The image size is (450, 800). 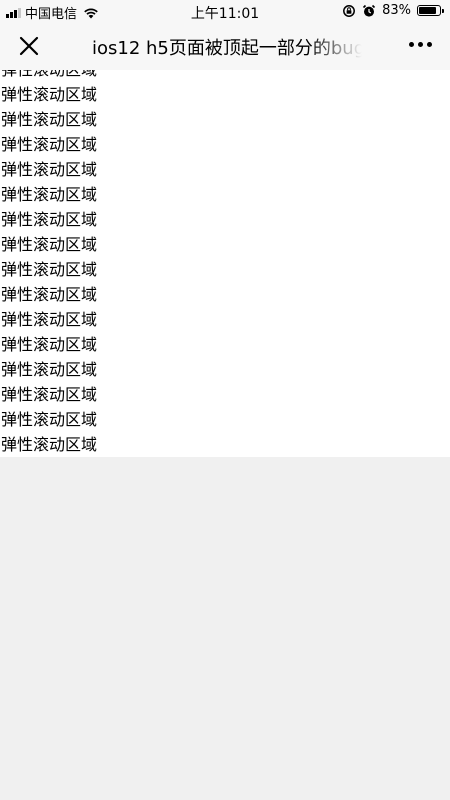 What do you see at coordinates (225, 11) in the screenshot?
I see `status-bar: 中国电信 上午11:01 83%` at bounding box center [225, 11].